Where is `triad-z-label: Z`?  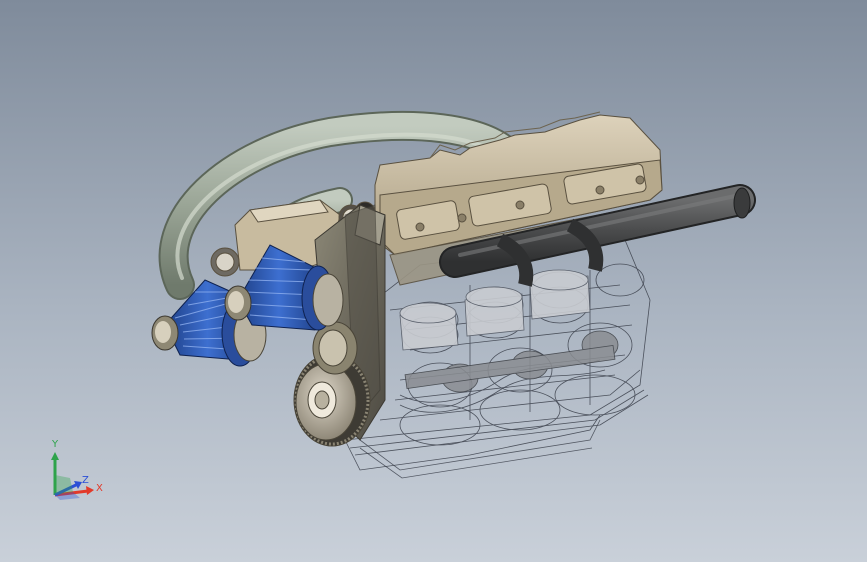
triad-z-label: Z is located at coordinates (85, 480).